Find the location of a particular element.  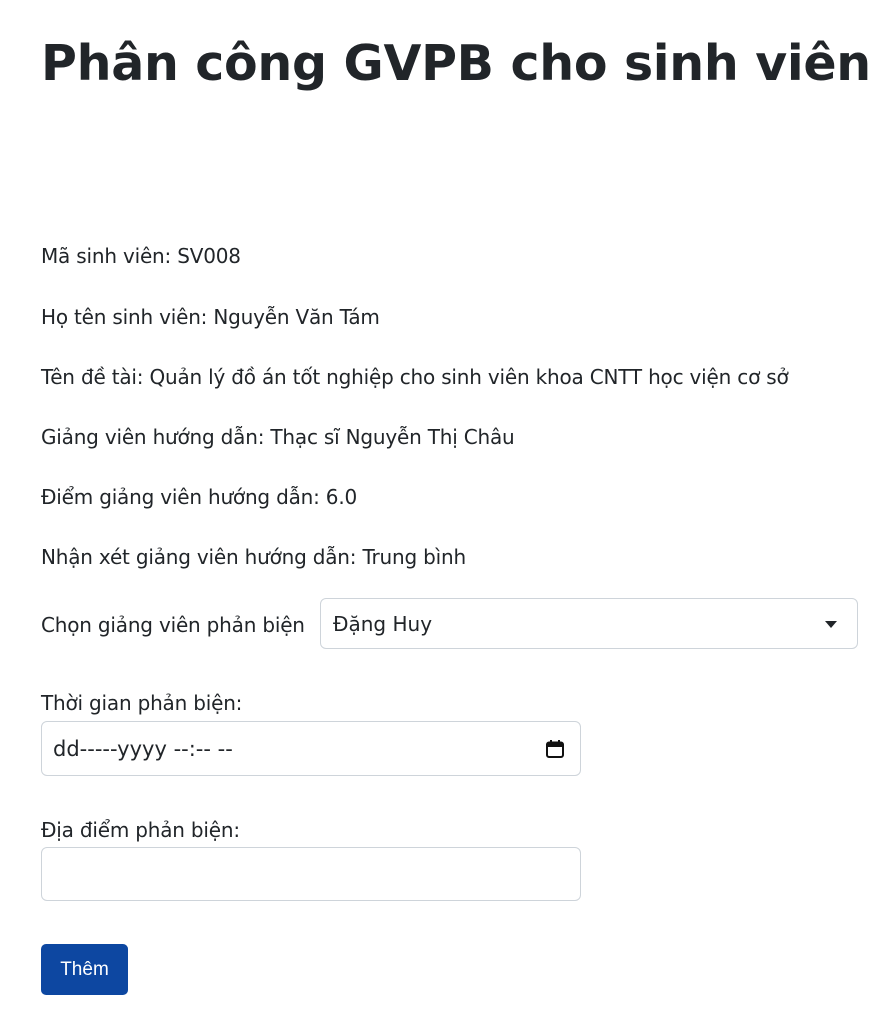

reviewer-select-value: Đặng Huy is located at coordinates (383, 624).